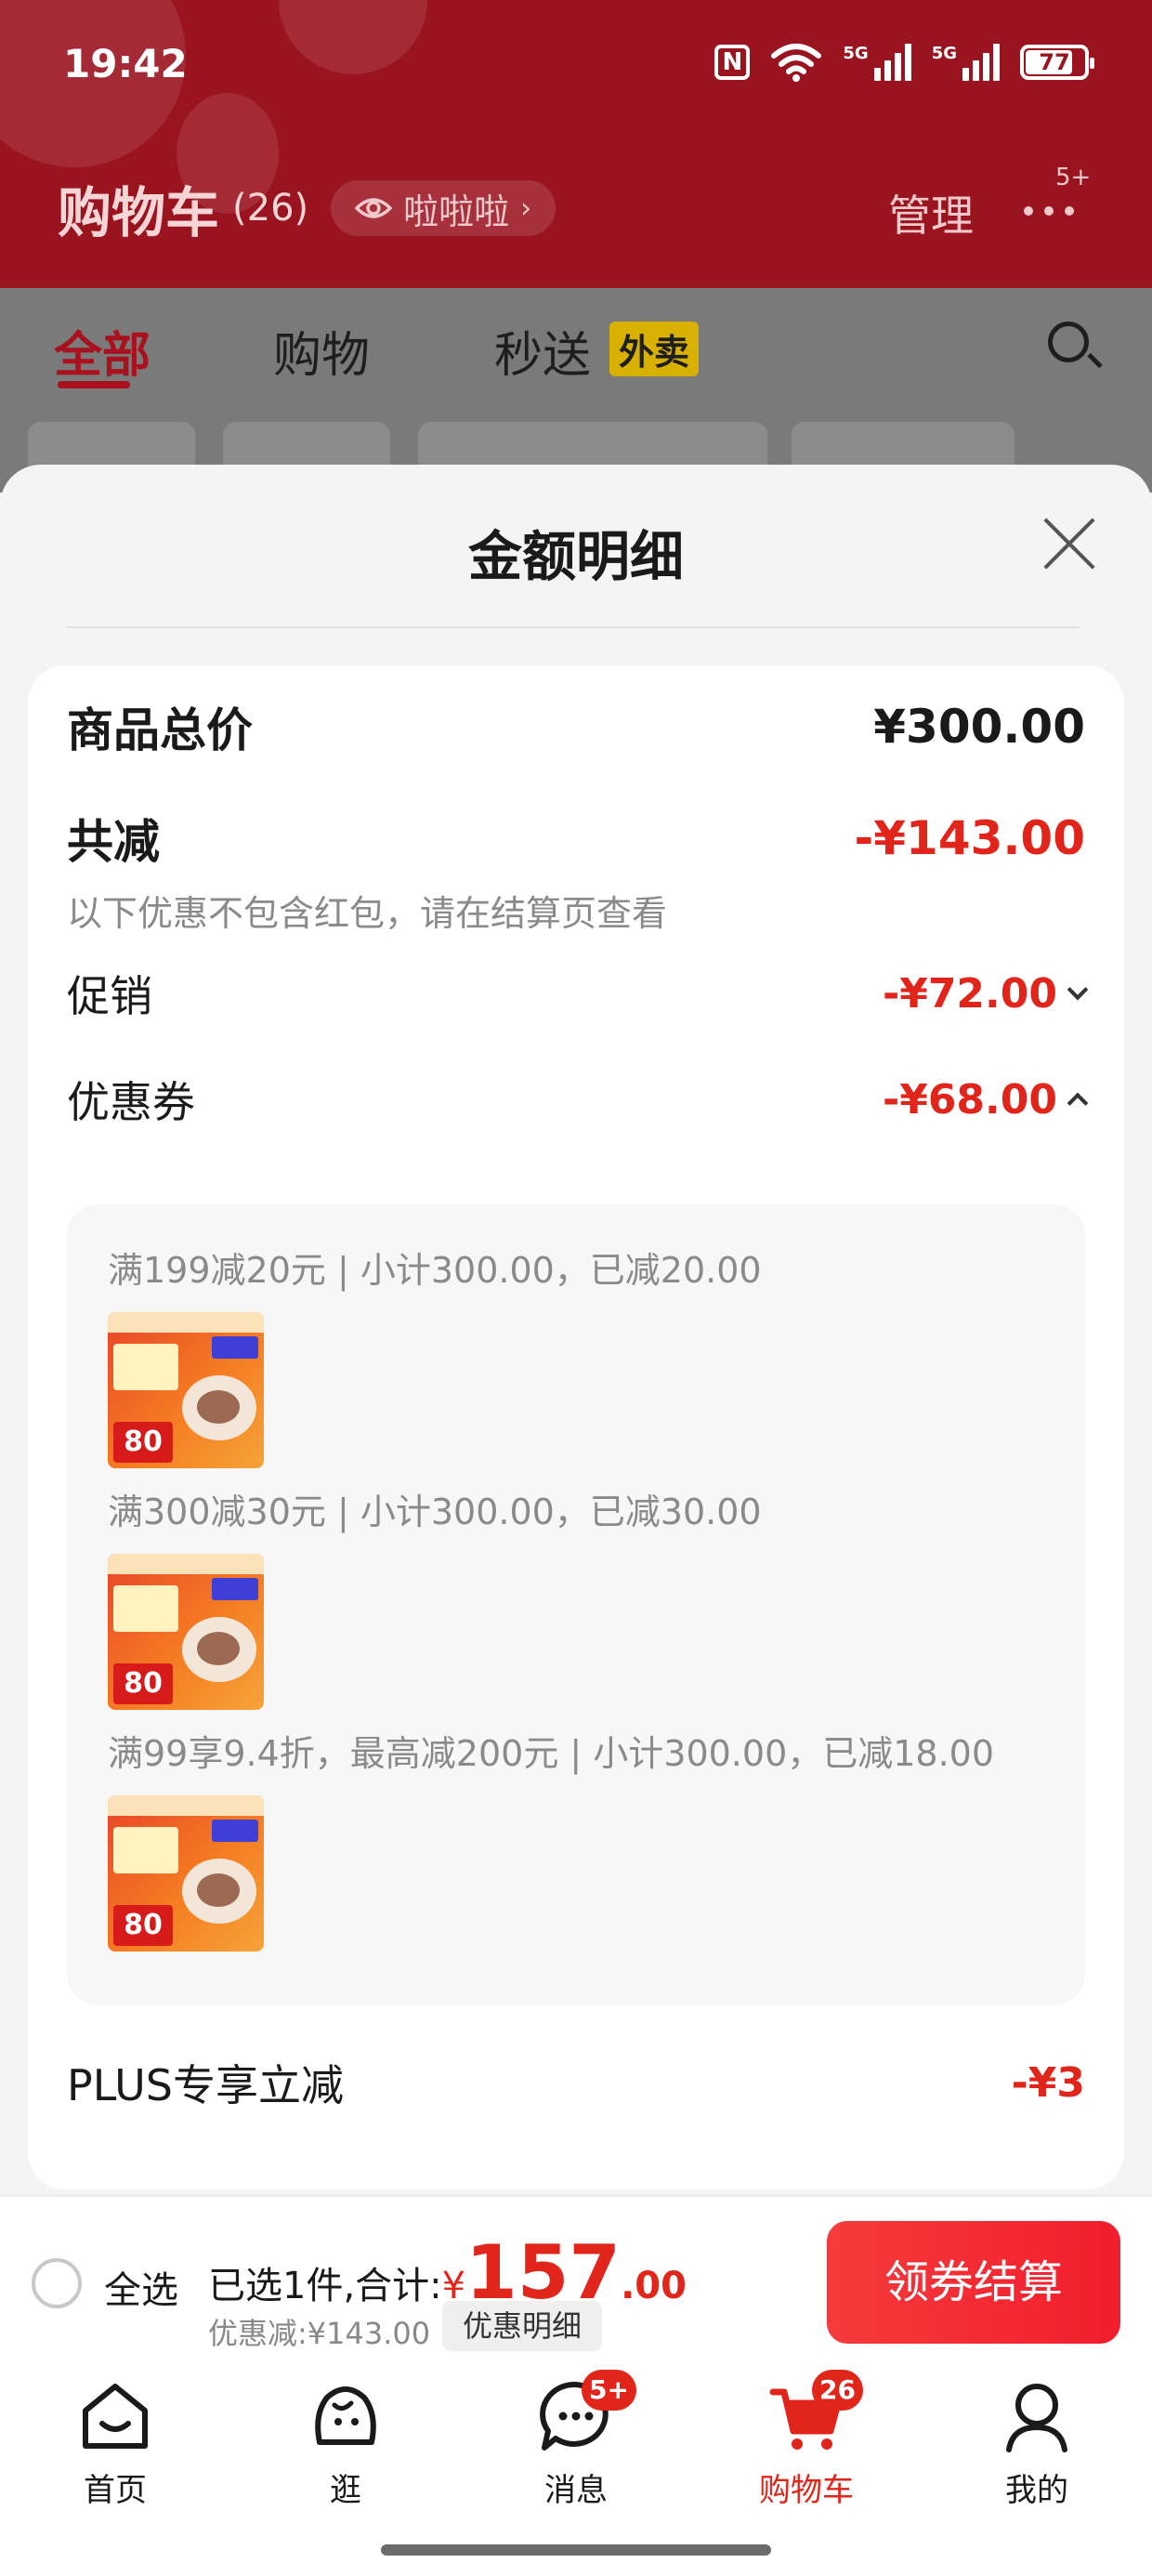 Image resolution: width=1152 pixels, height=2576 pixels. What do you see at coordinates (573, 627) in the screenshot?
I see `divider` at bounding box center [573, 627].